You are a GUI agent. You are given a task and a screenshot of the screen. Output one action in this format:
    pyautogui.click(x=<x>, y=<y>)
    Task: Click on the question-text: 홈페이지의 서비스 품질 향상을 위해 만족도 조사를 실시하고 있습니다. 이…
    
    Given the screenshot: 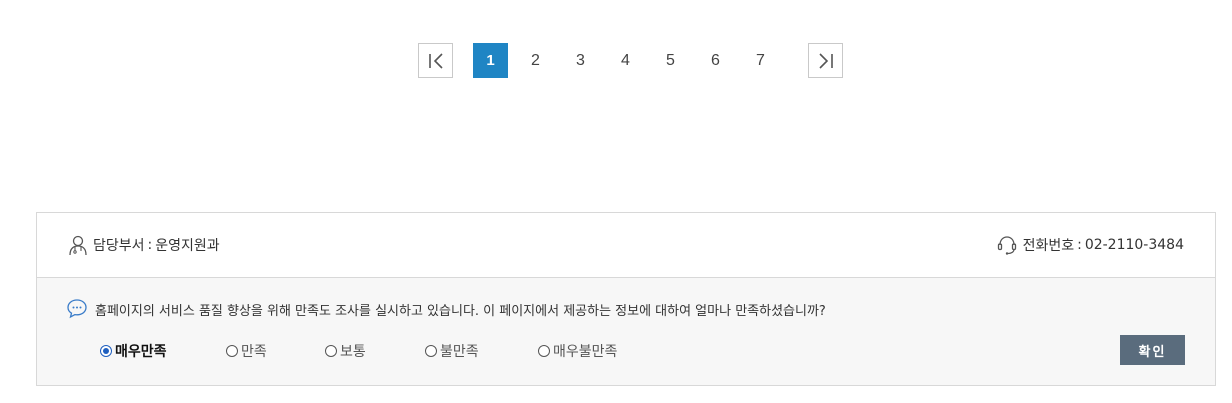 What is the action you would take?
    pyautogui.click(x=460, y=311)
    